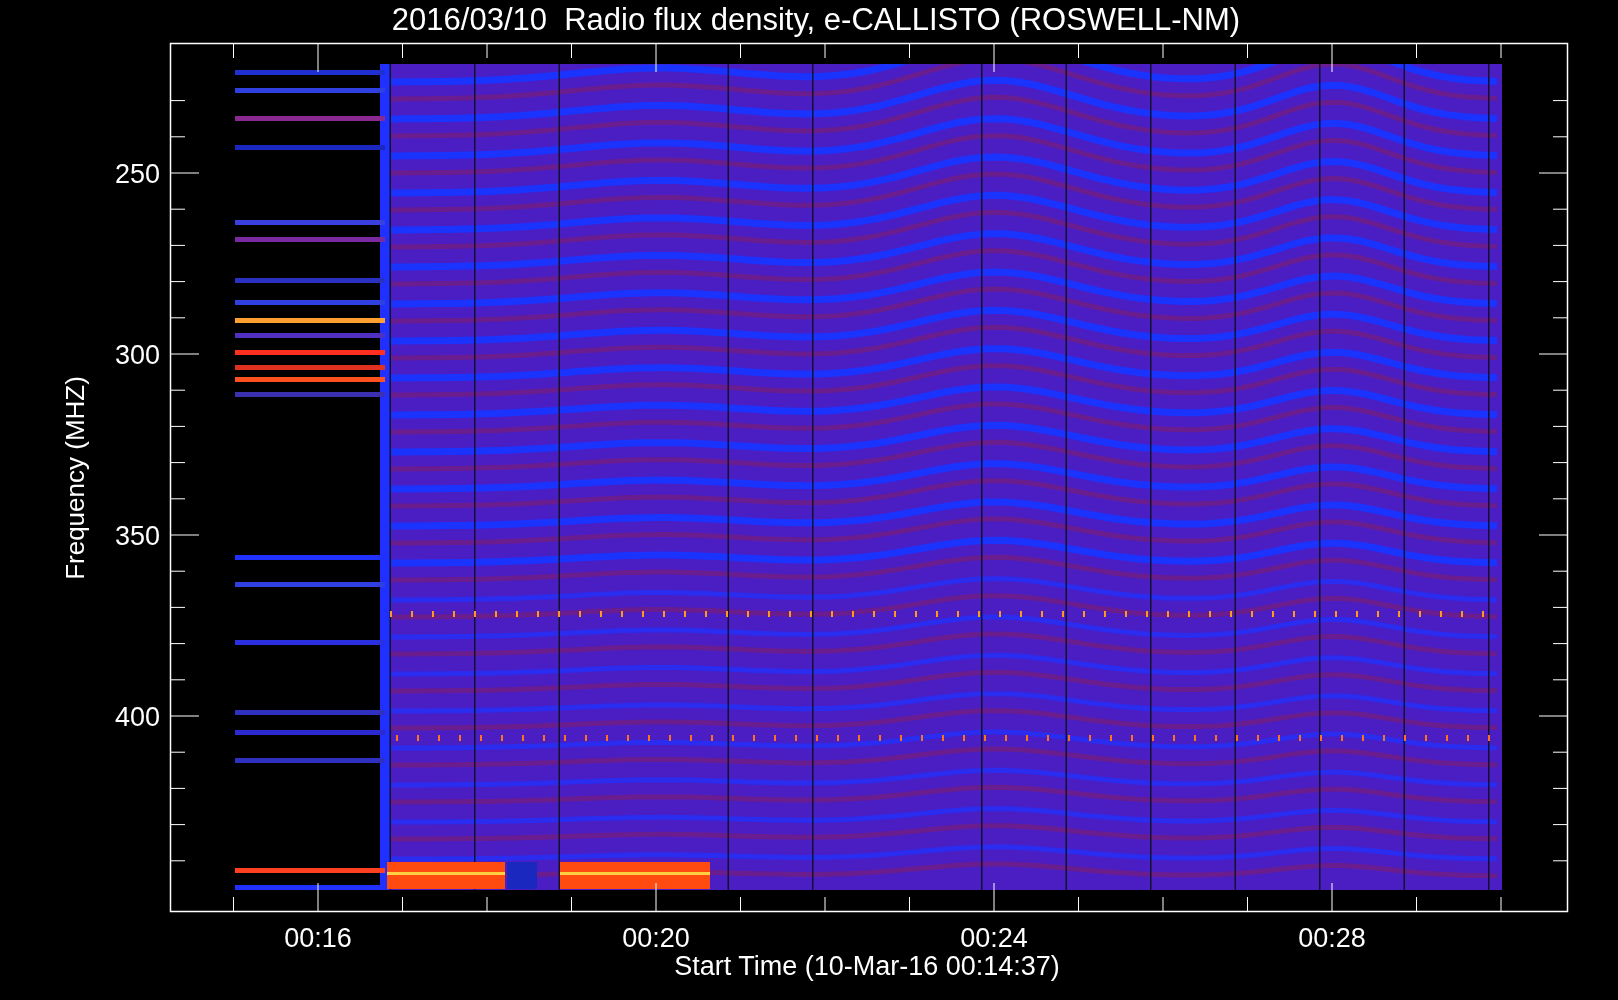 This screenshot has width=1618, height=1000. What do you see at coordinates (137, 174) in the screenshot?
I see `y-tick-label: 250` at bounding box center [137, 174].